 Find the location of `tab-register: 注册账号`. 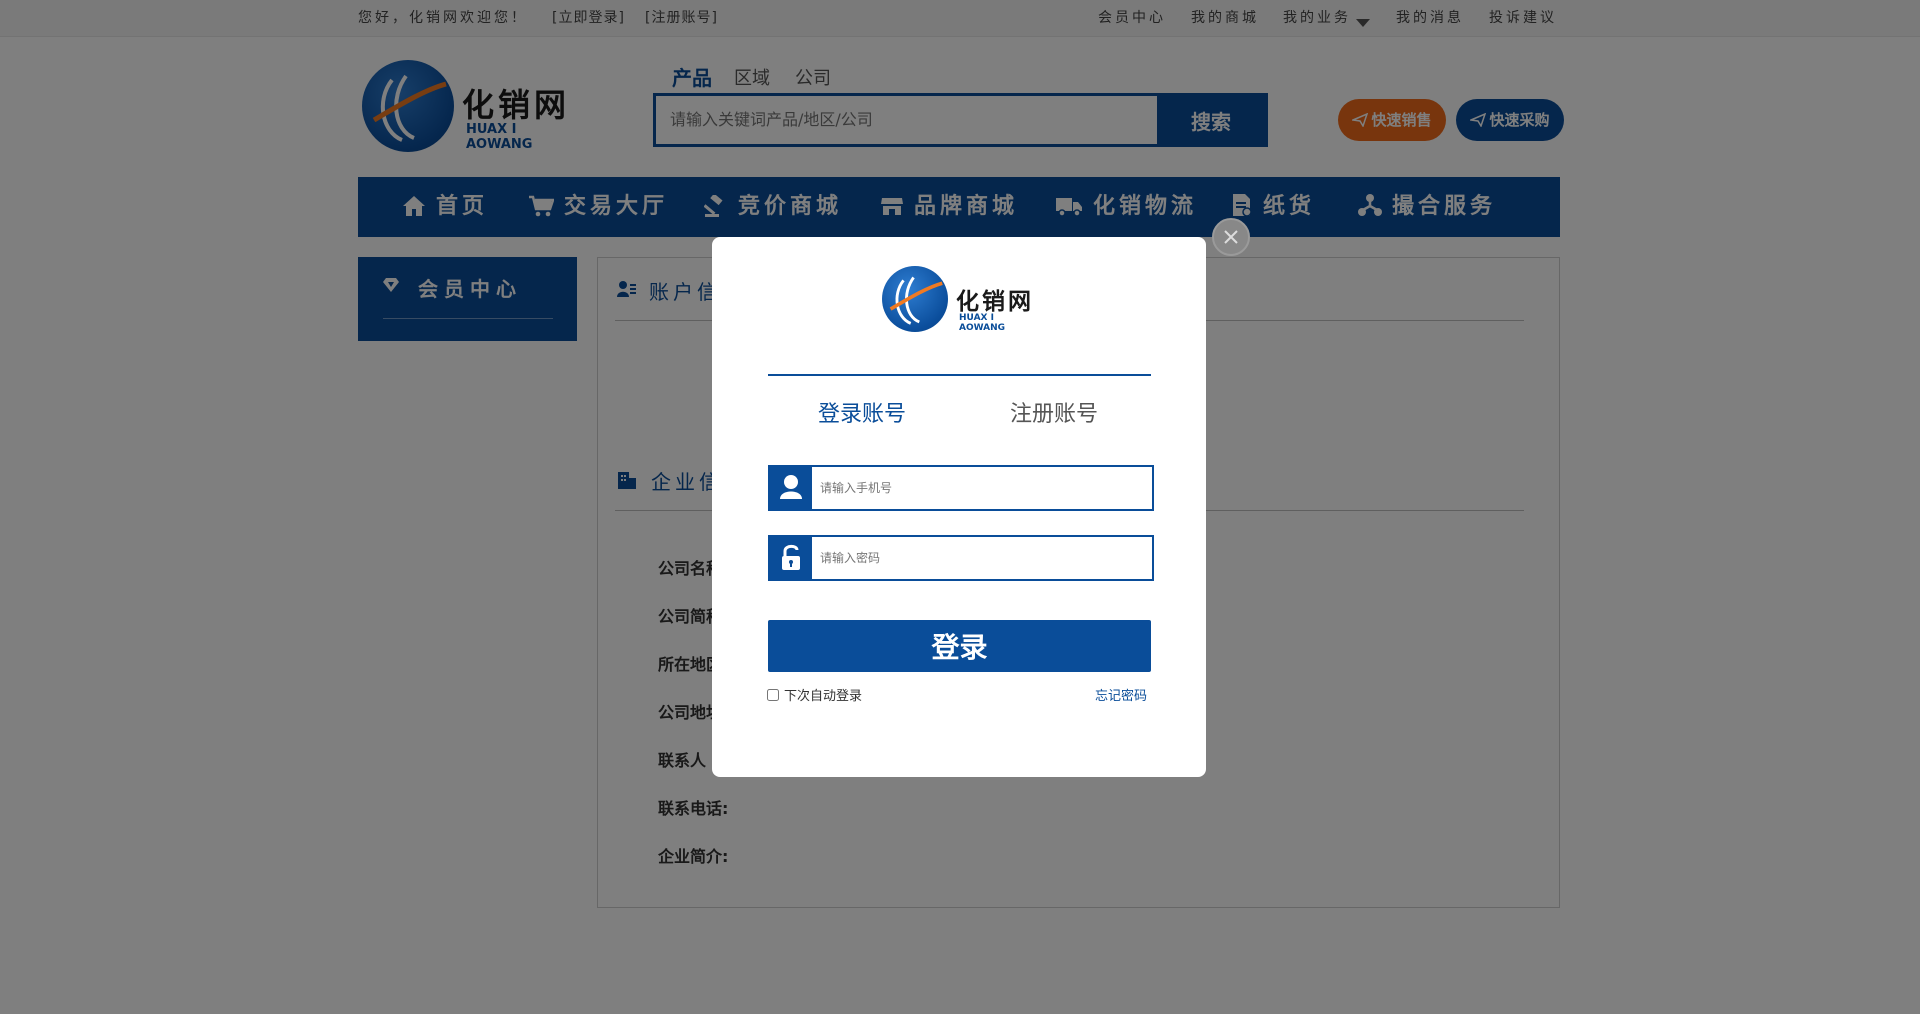

tab-register: 注册账号 is located at coordinates (1054, 412).